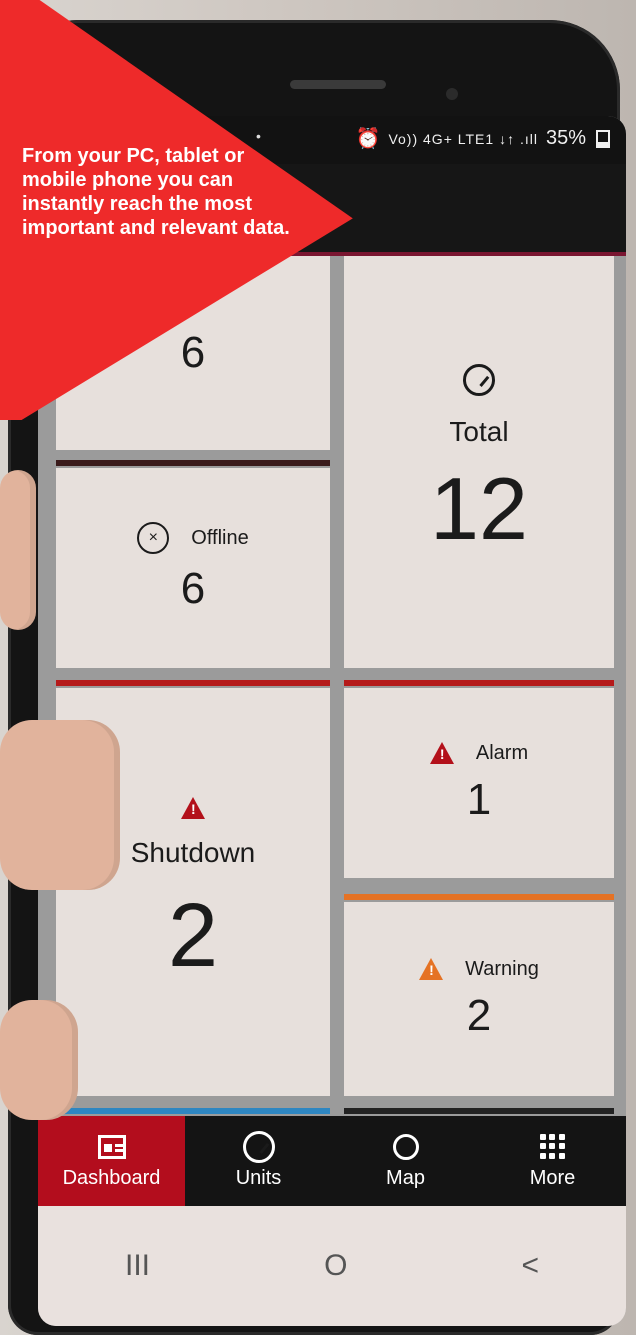  What do you see at coordinates (553, 1147) in the screenshot?
I see `grid-icon` at bounding box center [553, 1147].